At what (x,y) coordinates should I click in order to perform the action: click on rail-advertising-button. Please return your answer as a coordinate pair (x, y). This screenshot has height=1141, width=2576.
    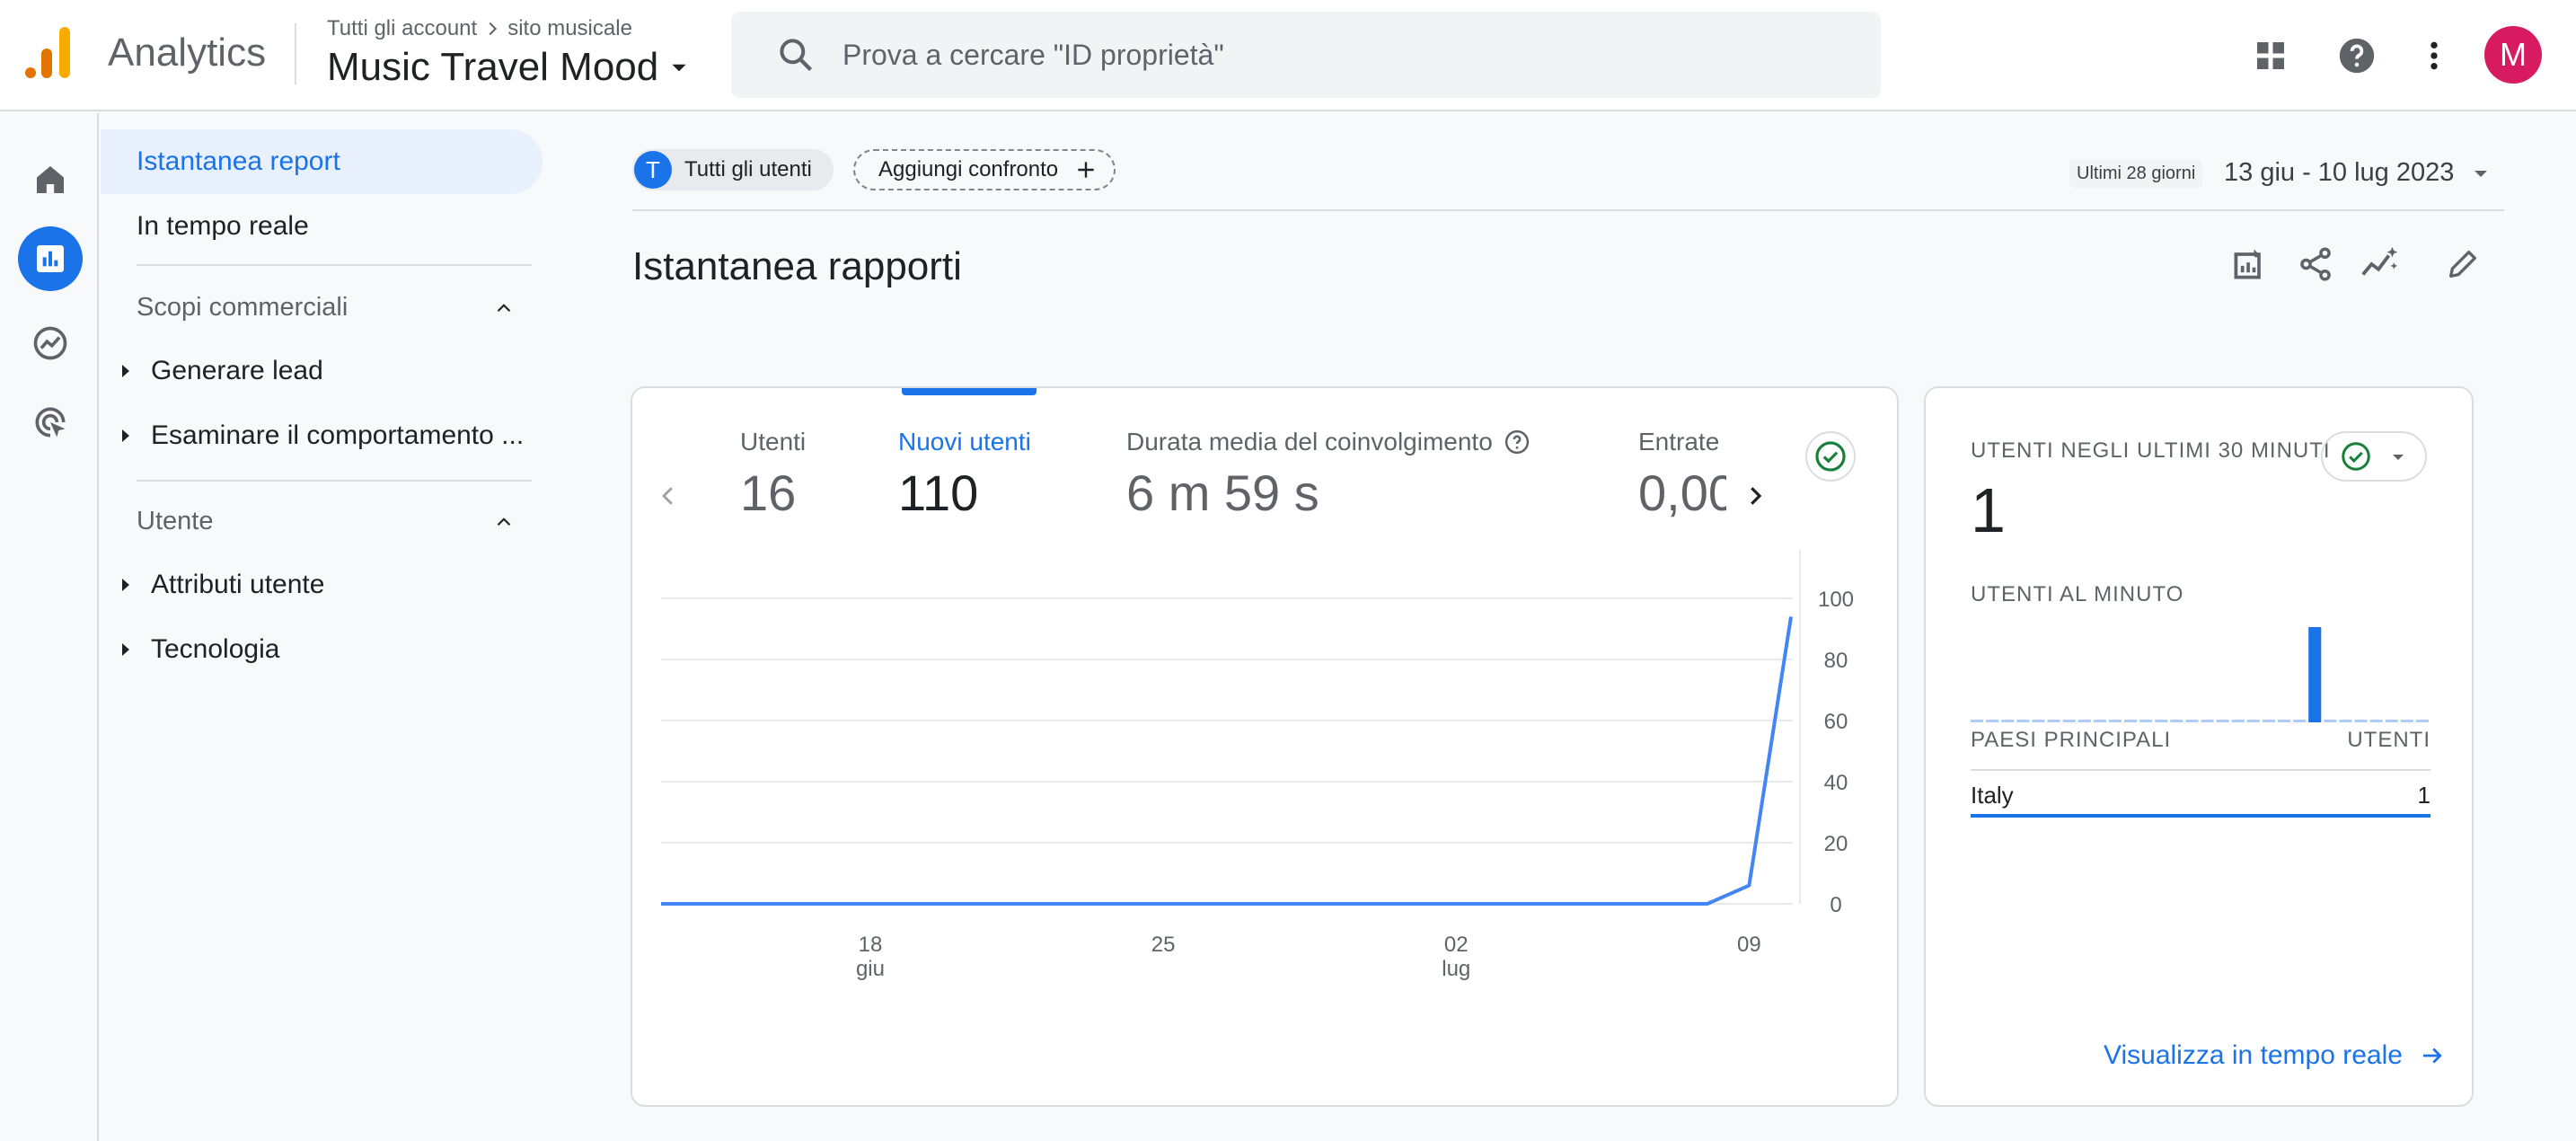
    Looking at the image, I should click on (50, 422).